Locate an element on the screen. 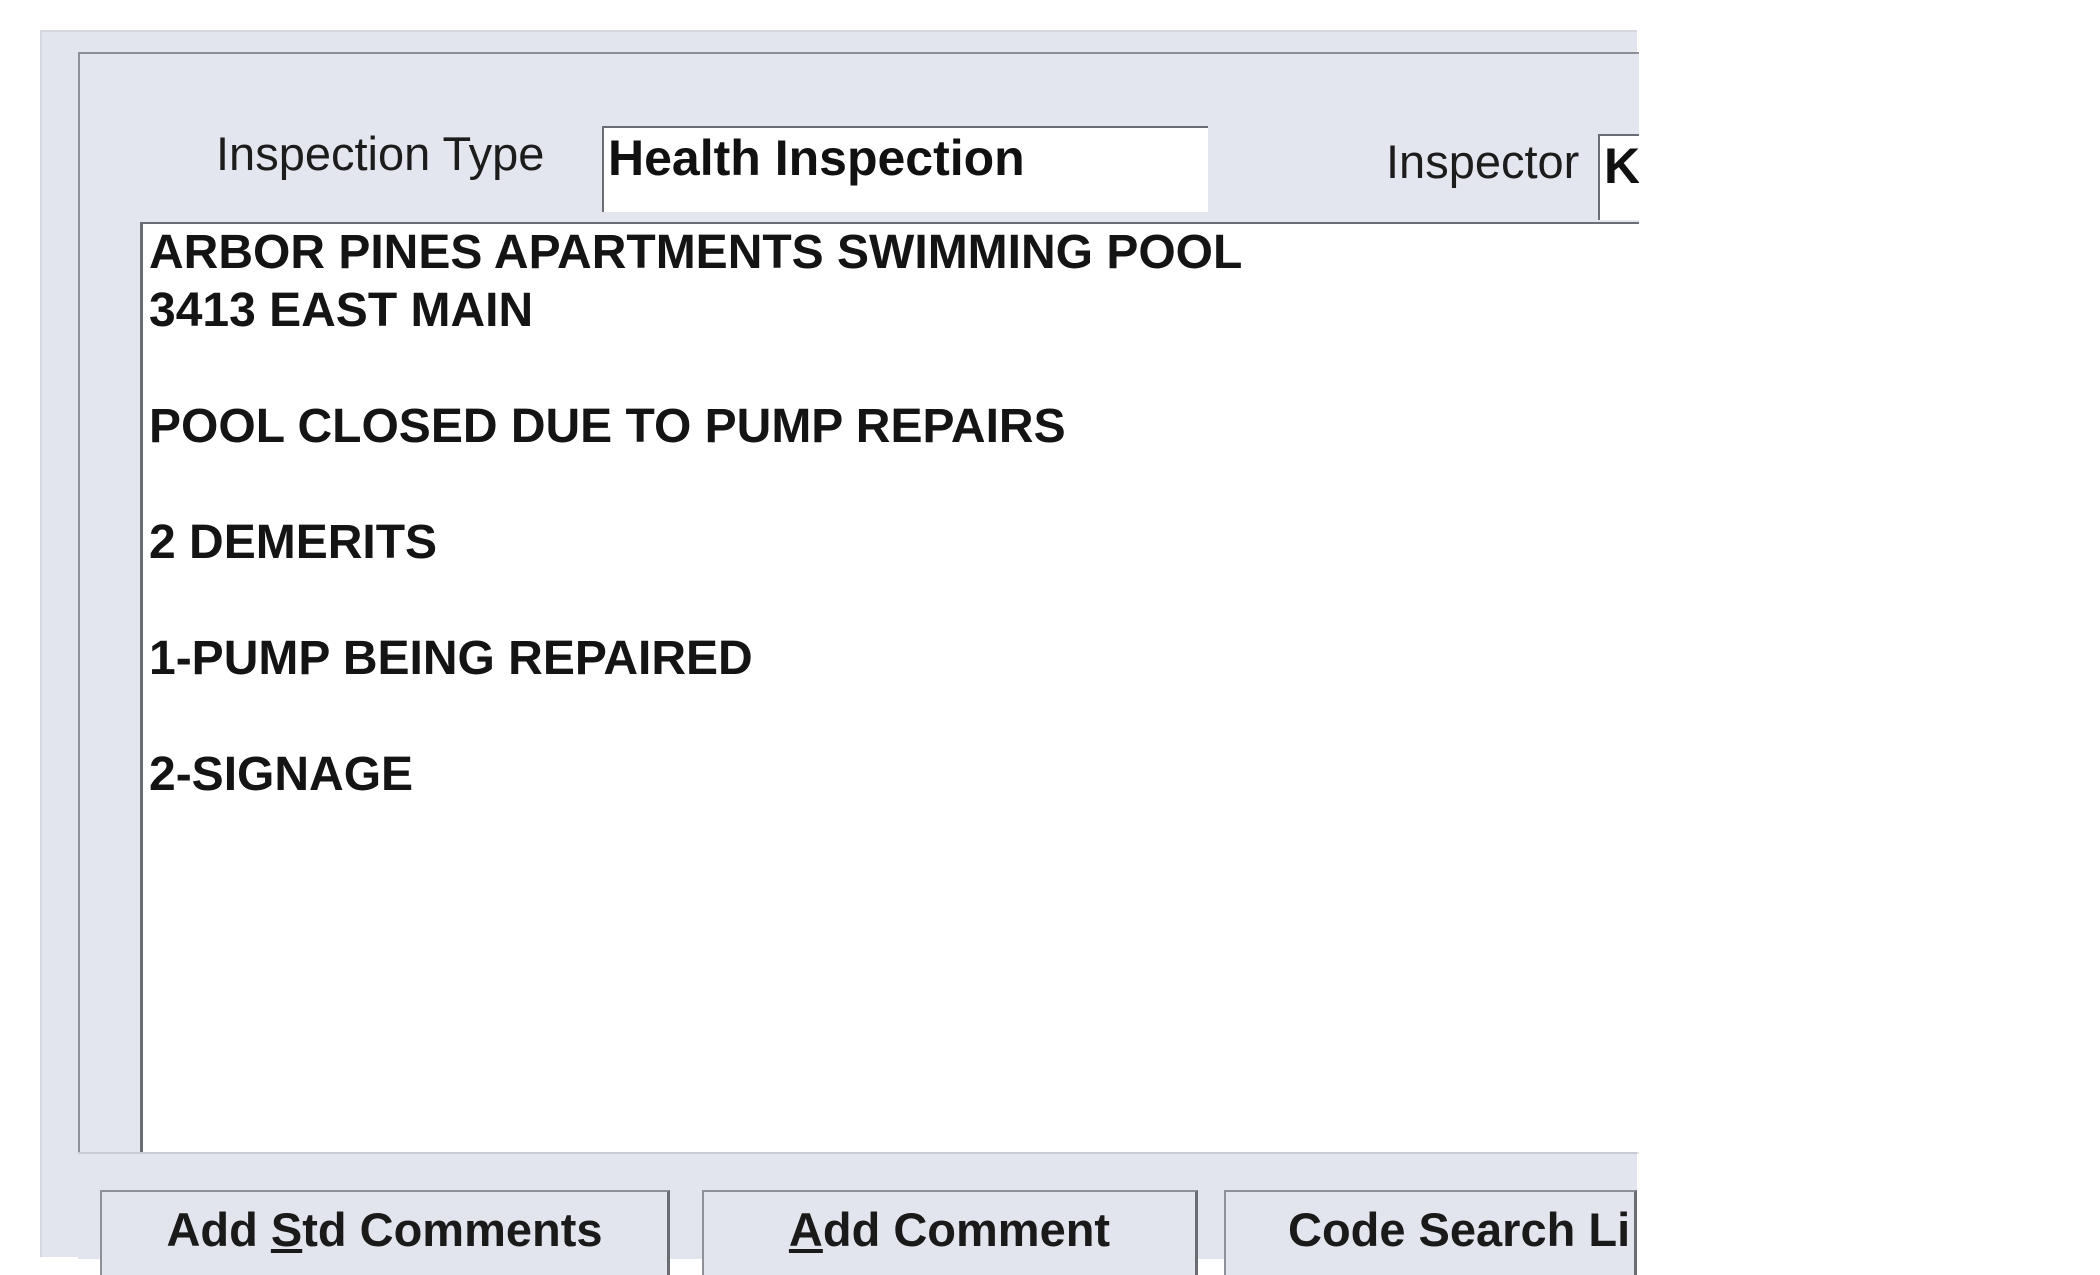 This screenshot has width=2100, height=1275. comment-line: POOL CLOSED DUE TO PUMP REPAIRS is located at coordinates (607, 426).